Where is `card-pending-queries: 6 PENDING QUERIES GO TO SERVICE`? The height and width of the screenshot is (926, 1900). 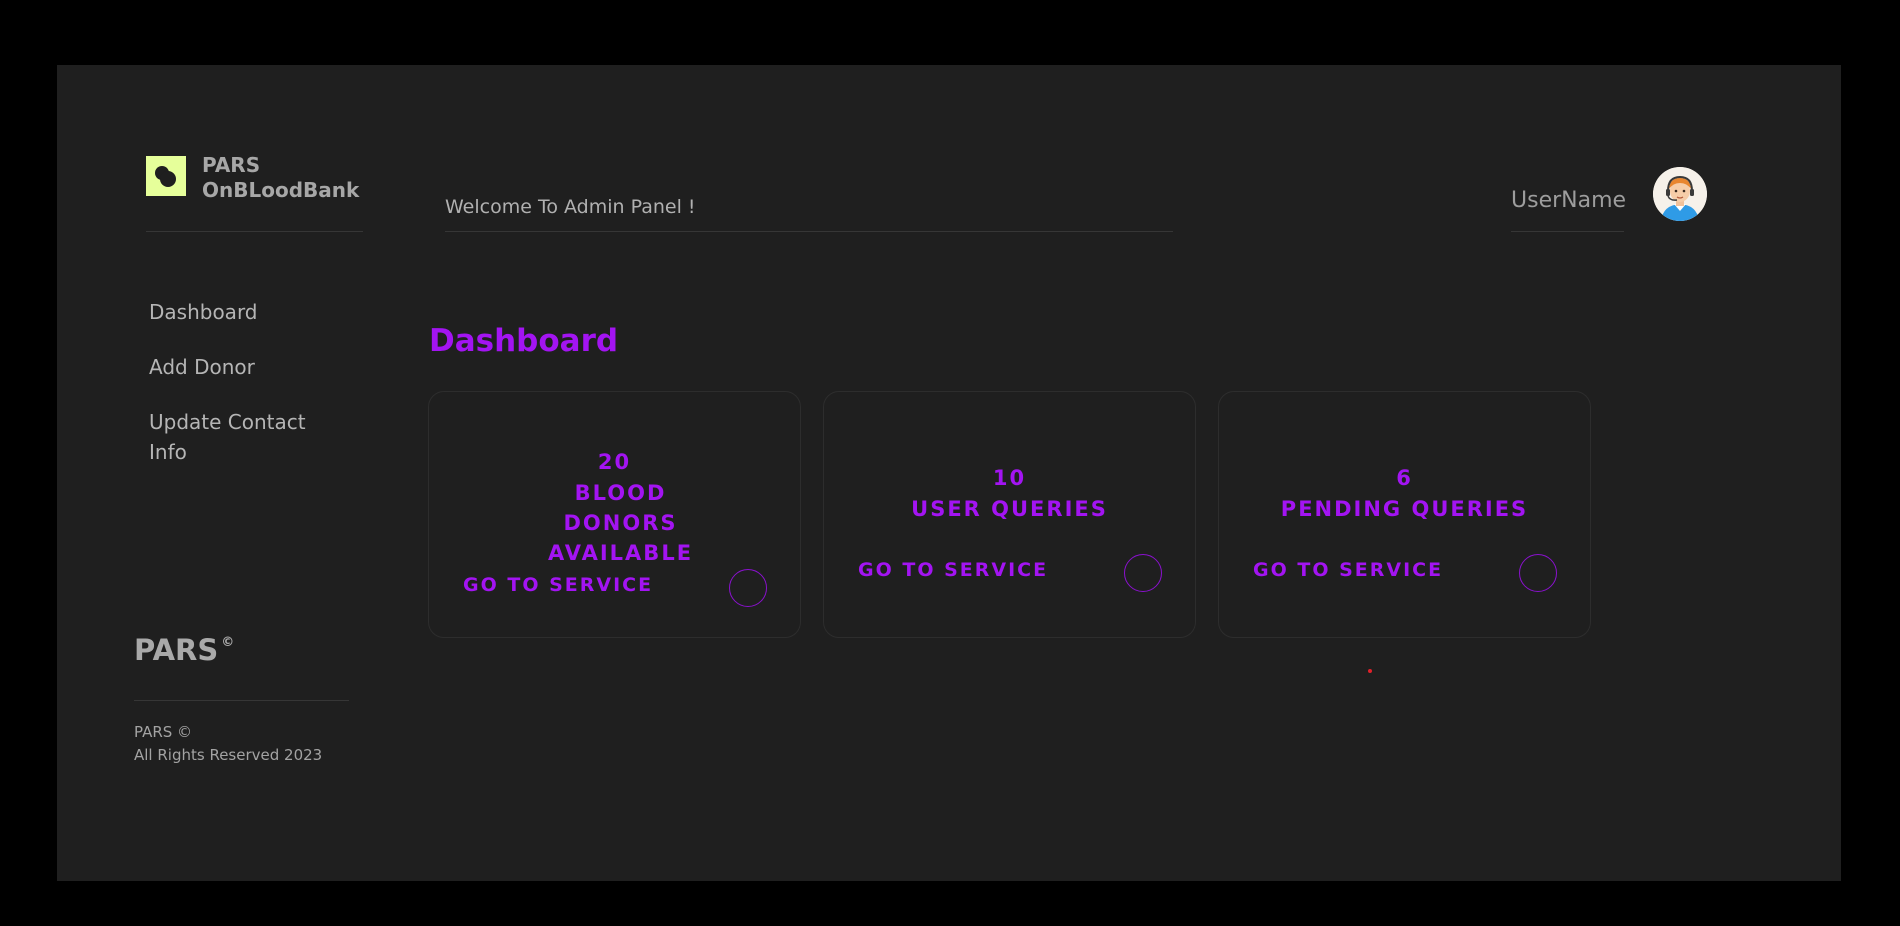
card-pending-queries: 6 PENDING QUERIES GO TO SERVICE is located at coordinates (1404, 514).